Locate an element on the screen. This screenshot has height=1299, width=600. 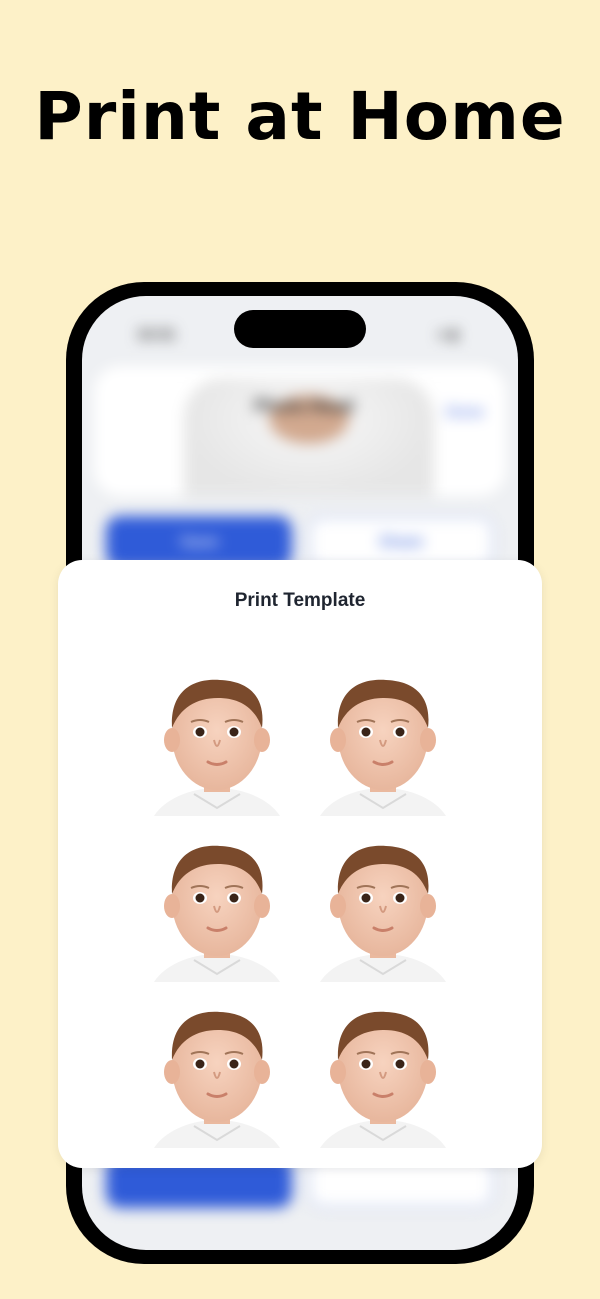
save-label: Save is located at coordinates (199, 541).